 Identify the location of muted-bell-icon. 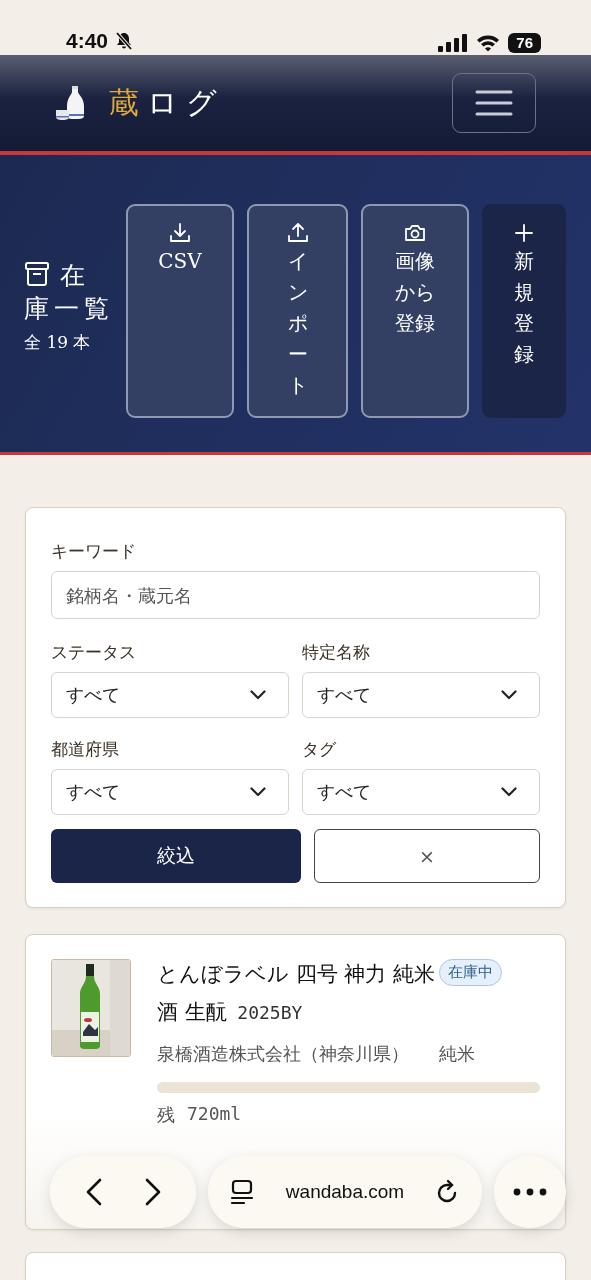
(124, 41).